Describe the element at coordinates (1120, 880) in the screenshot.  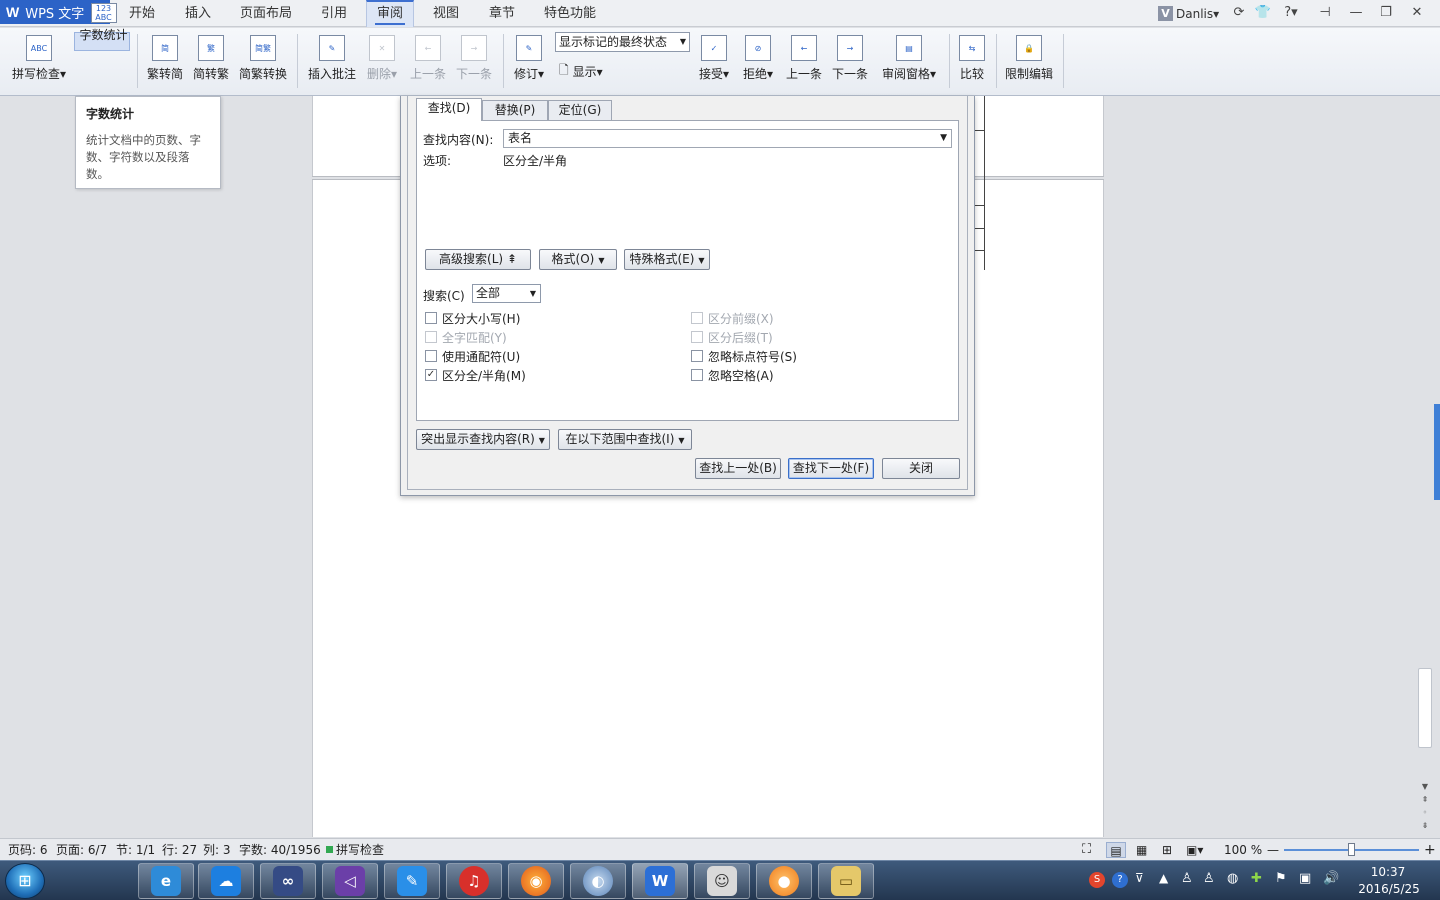
I see `help-icon: ?` at that location.